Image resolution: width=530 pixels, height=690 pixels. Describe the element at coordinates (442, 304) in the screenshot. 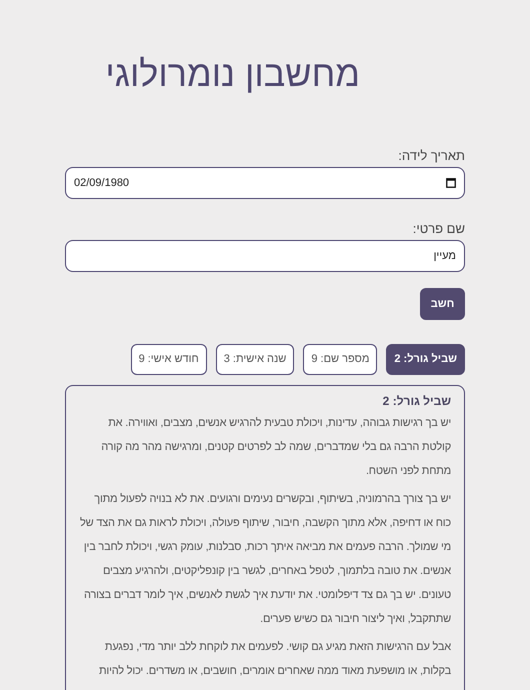

I see `calculate-button: חשב` at that location.